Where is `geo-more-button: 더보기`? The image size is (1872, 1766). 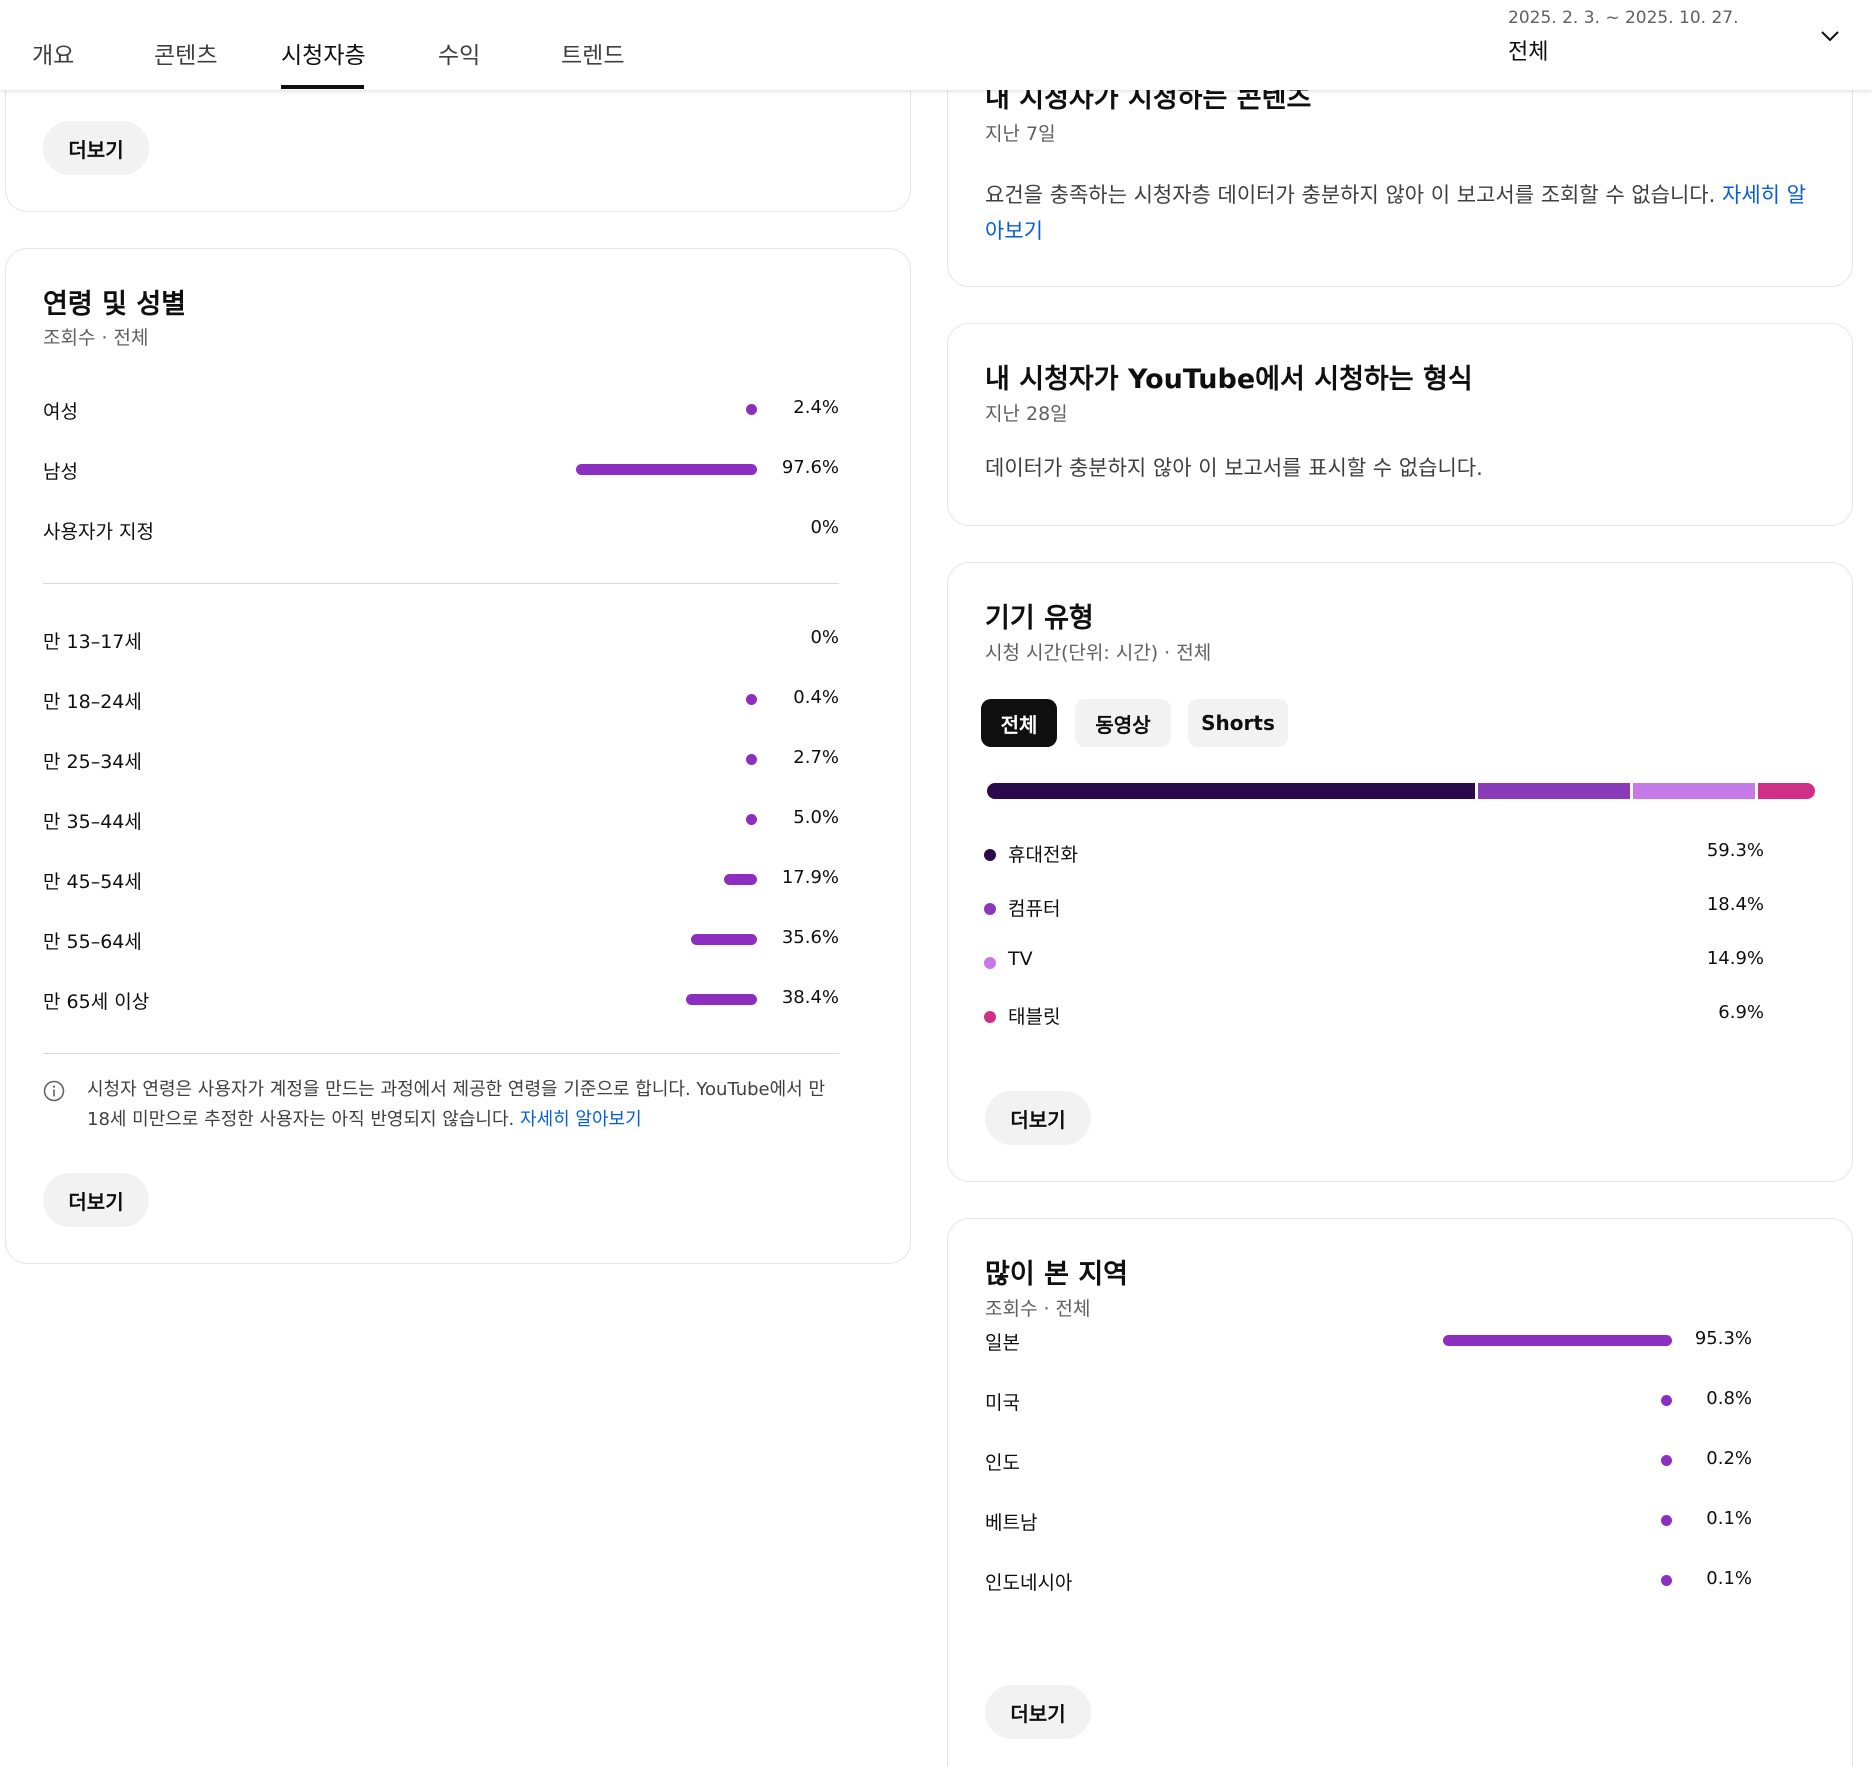 geo-more-button: 더보기 is located at coordinates (1038, 1712).